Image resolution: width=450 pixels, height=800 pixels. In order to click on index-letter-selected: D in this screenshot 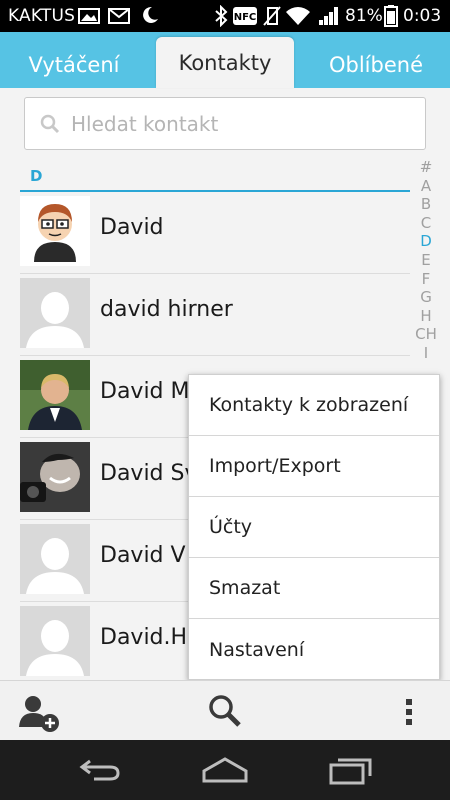, I will do `click(426, 241)`.